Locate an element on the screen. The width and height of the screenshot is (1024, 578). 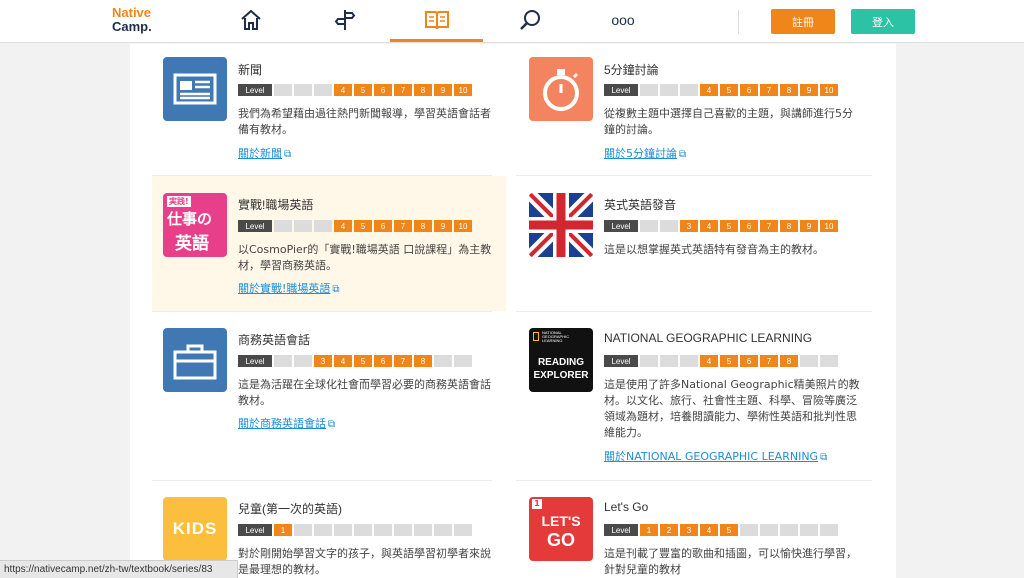
card-description: 這是以想掌握英式英語特有發音為主的教材。 is located at coordinates (714, 249).